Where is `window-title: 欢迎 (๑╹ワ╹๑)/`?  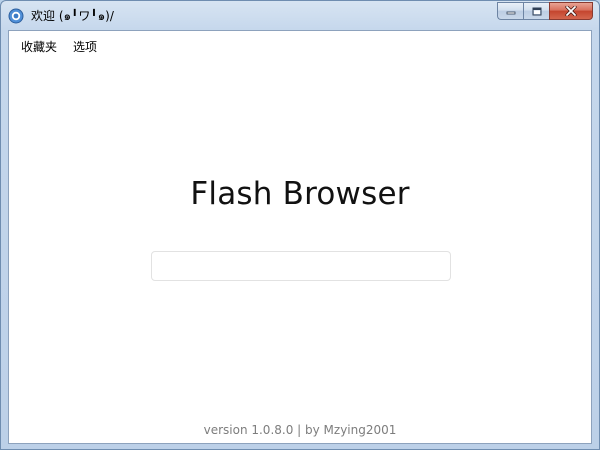 window-title: 欢迎 (๑╹ワ╹๑)/ is located at coordinates (72, 16).